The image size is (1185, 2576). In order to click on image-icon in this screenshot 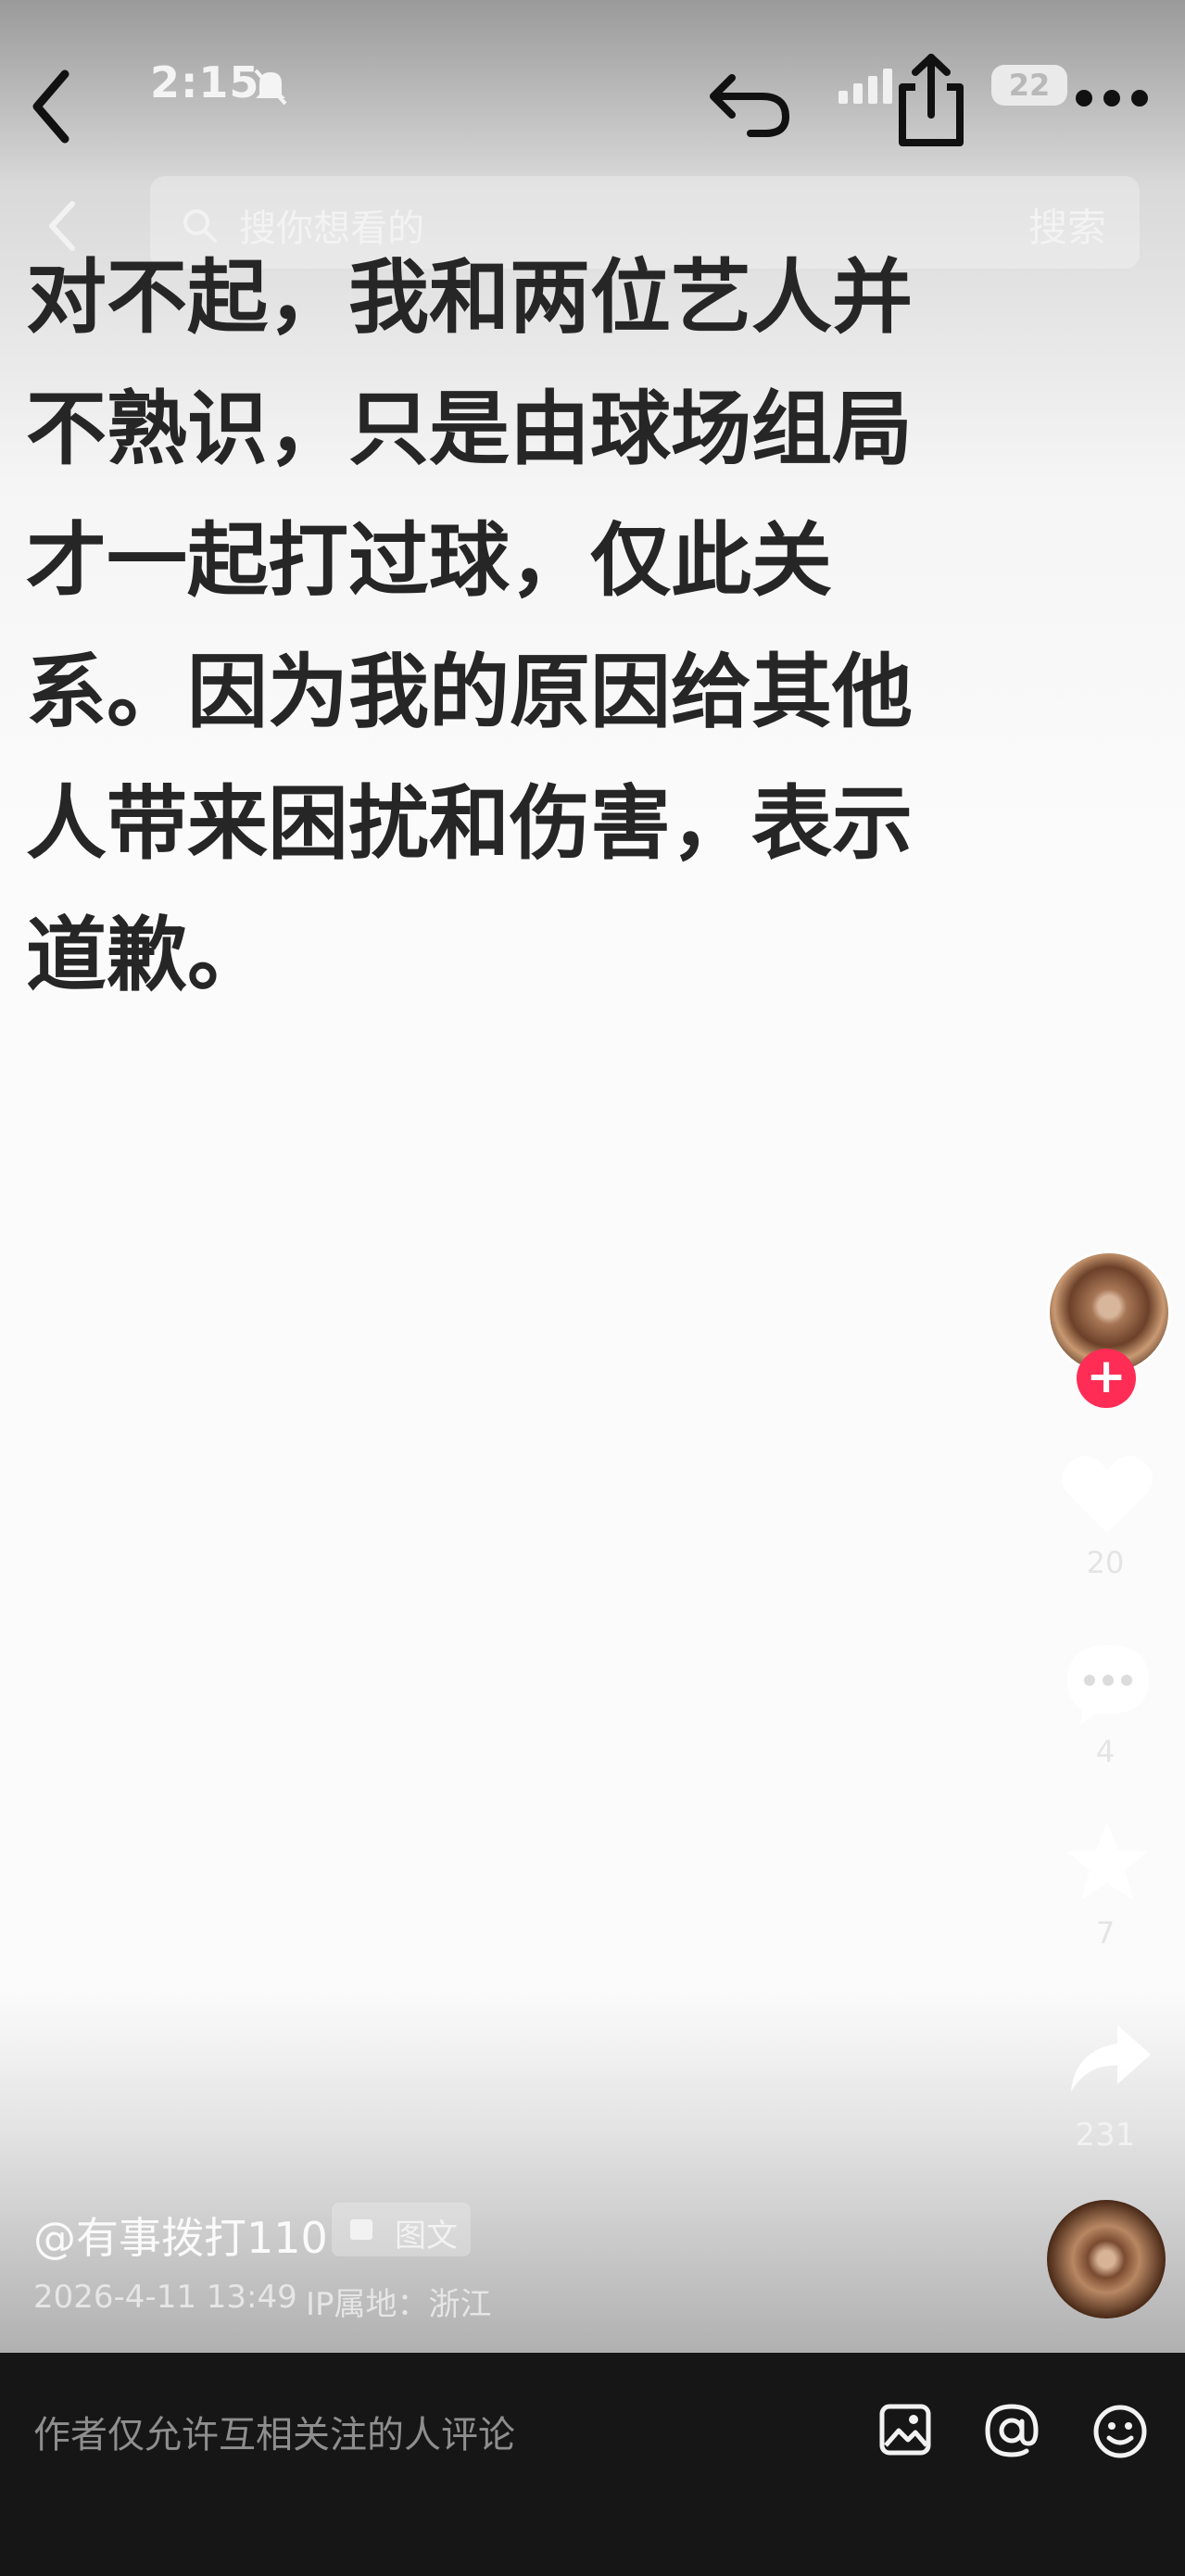, I will do `click(905, 2430)`.